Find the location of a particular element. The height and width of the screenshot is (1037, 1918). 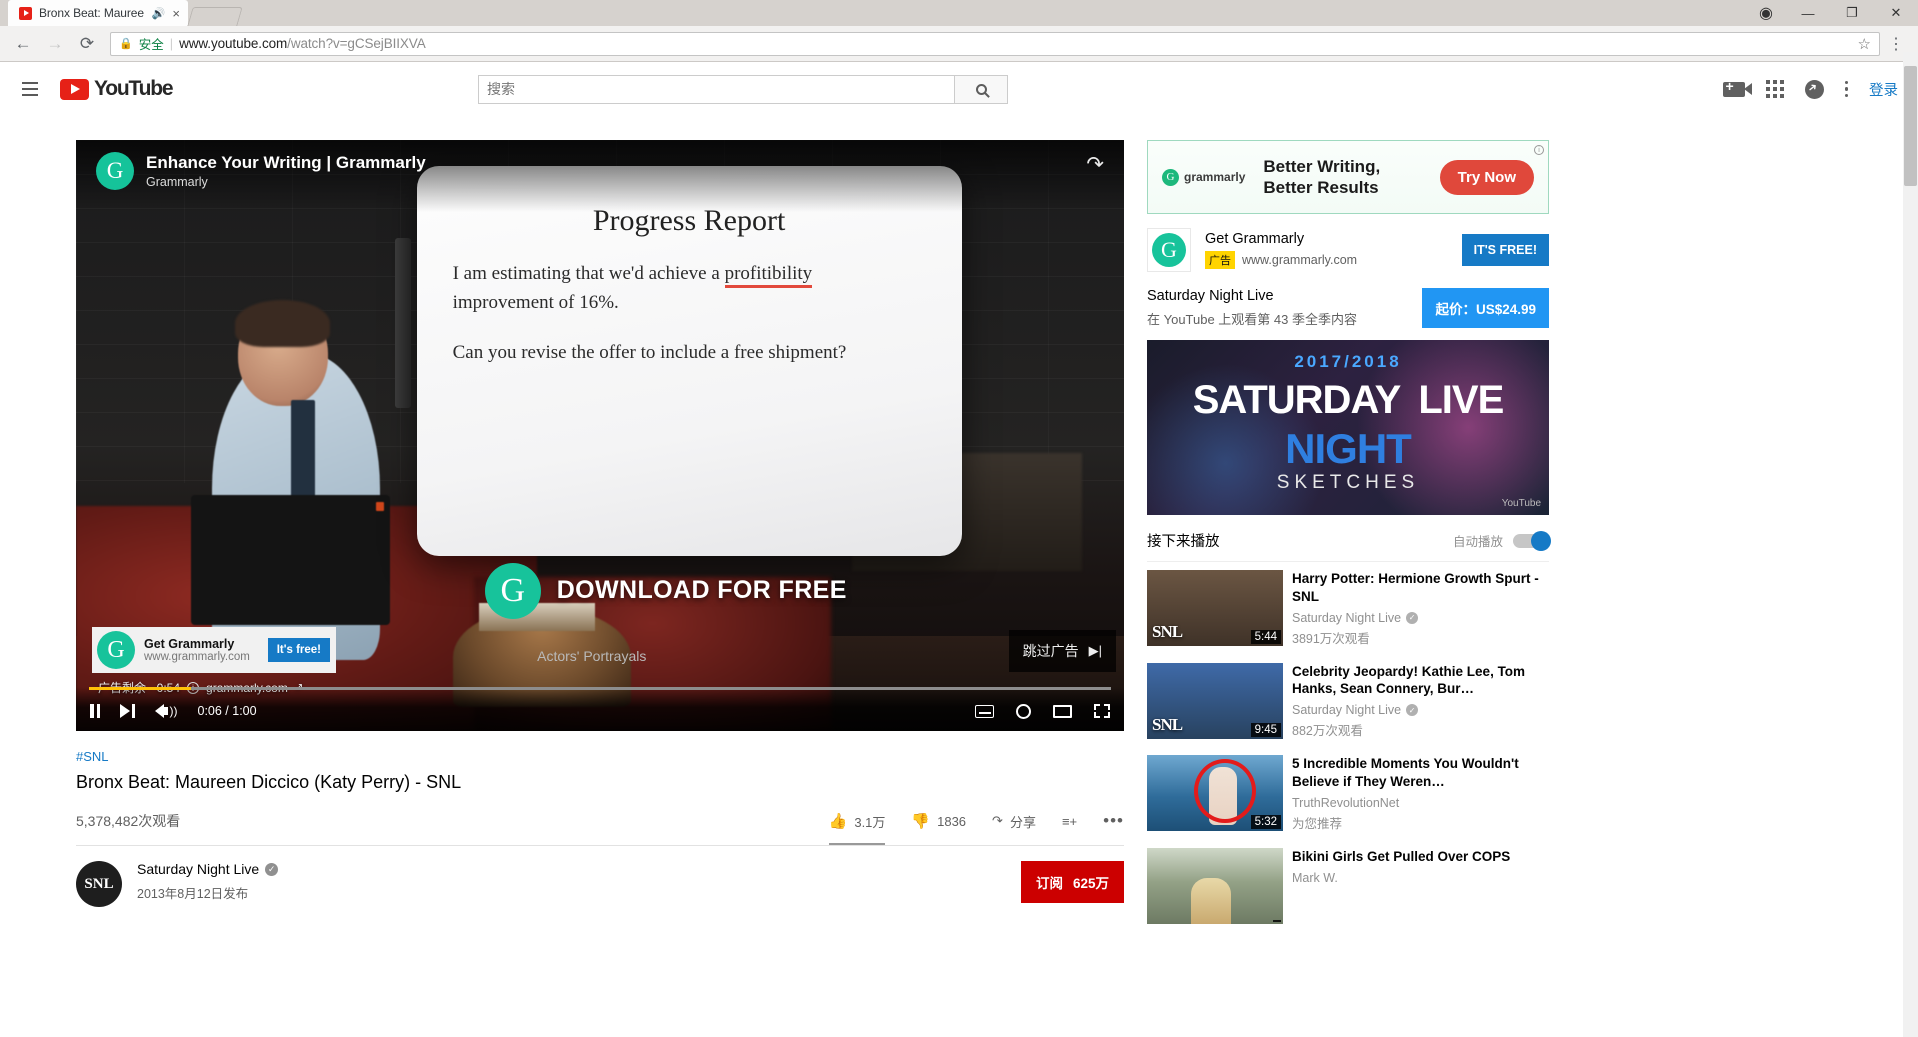

autoplay-control: 自动播放 is located at coordinates (1502, 540).